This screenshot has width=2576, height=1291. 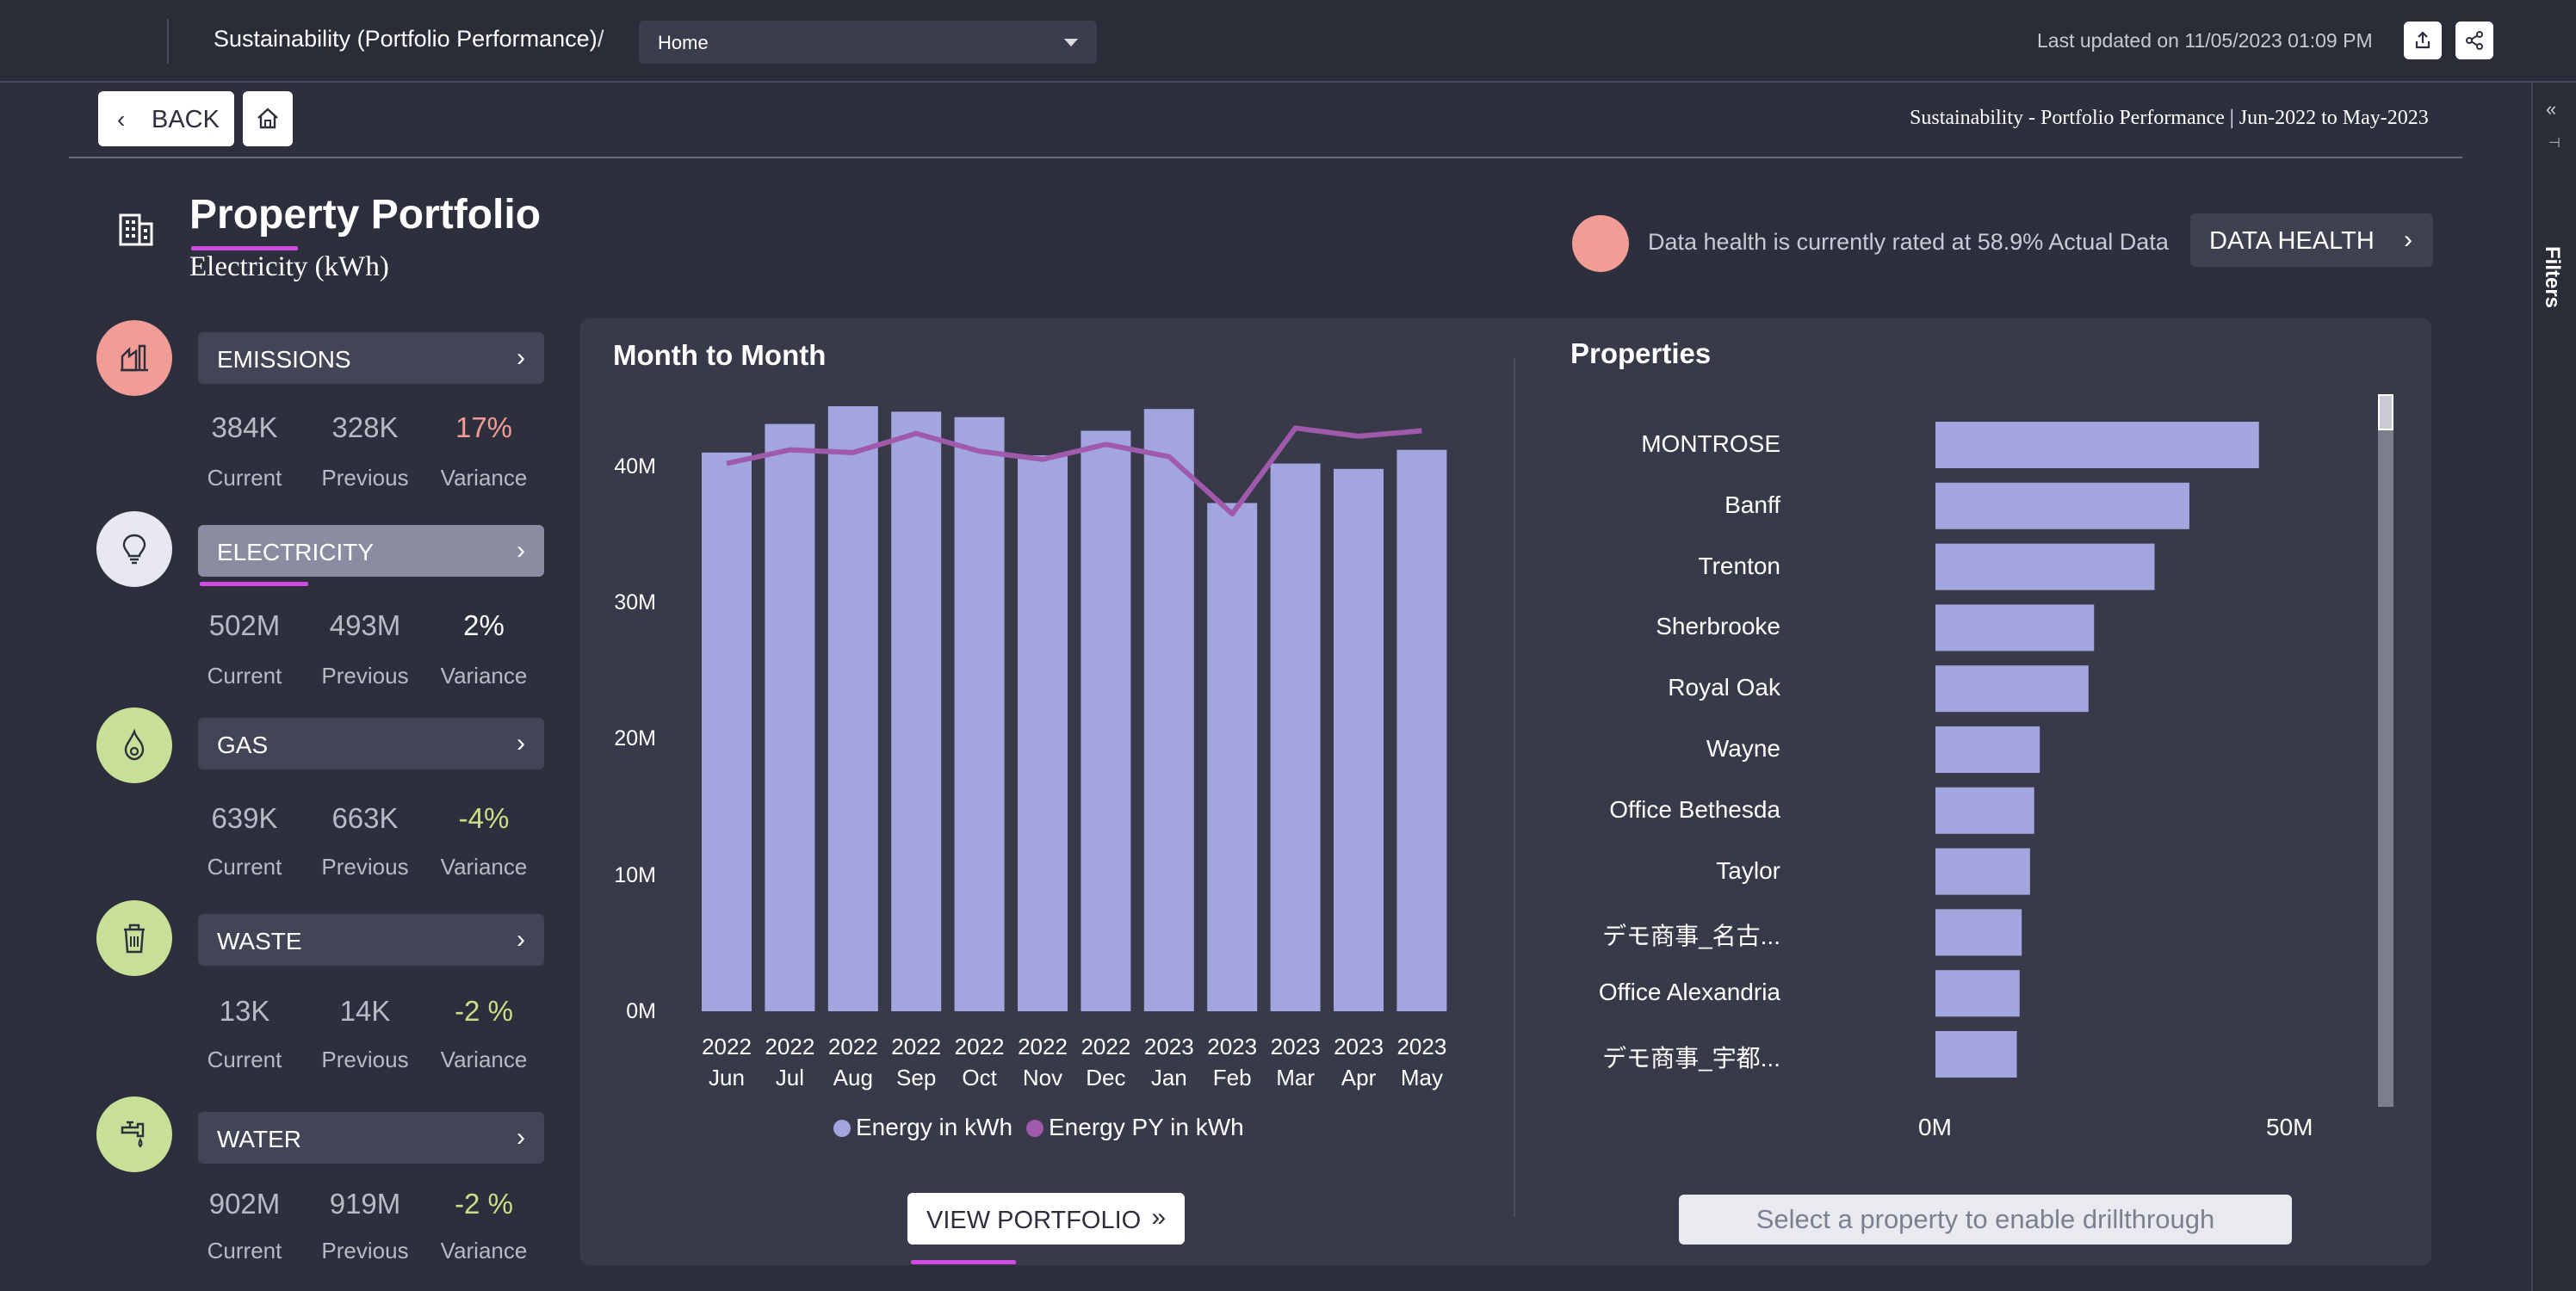 I want to click on data-health-button: DATA HEALTH ›, so click(x=2312, y=240).